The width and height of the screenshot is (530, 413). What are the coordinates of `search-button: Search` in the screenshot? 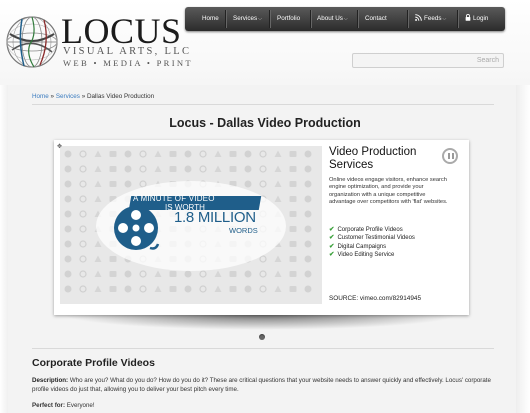 It's located at (488, 60).